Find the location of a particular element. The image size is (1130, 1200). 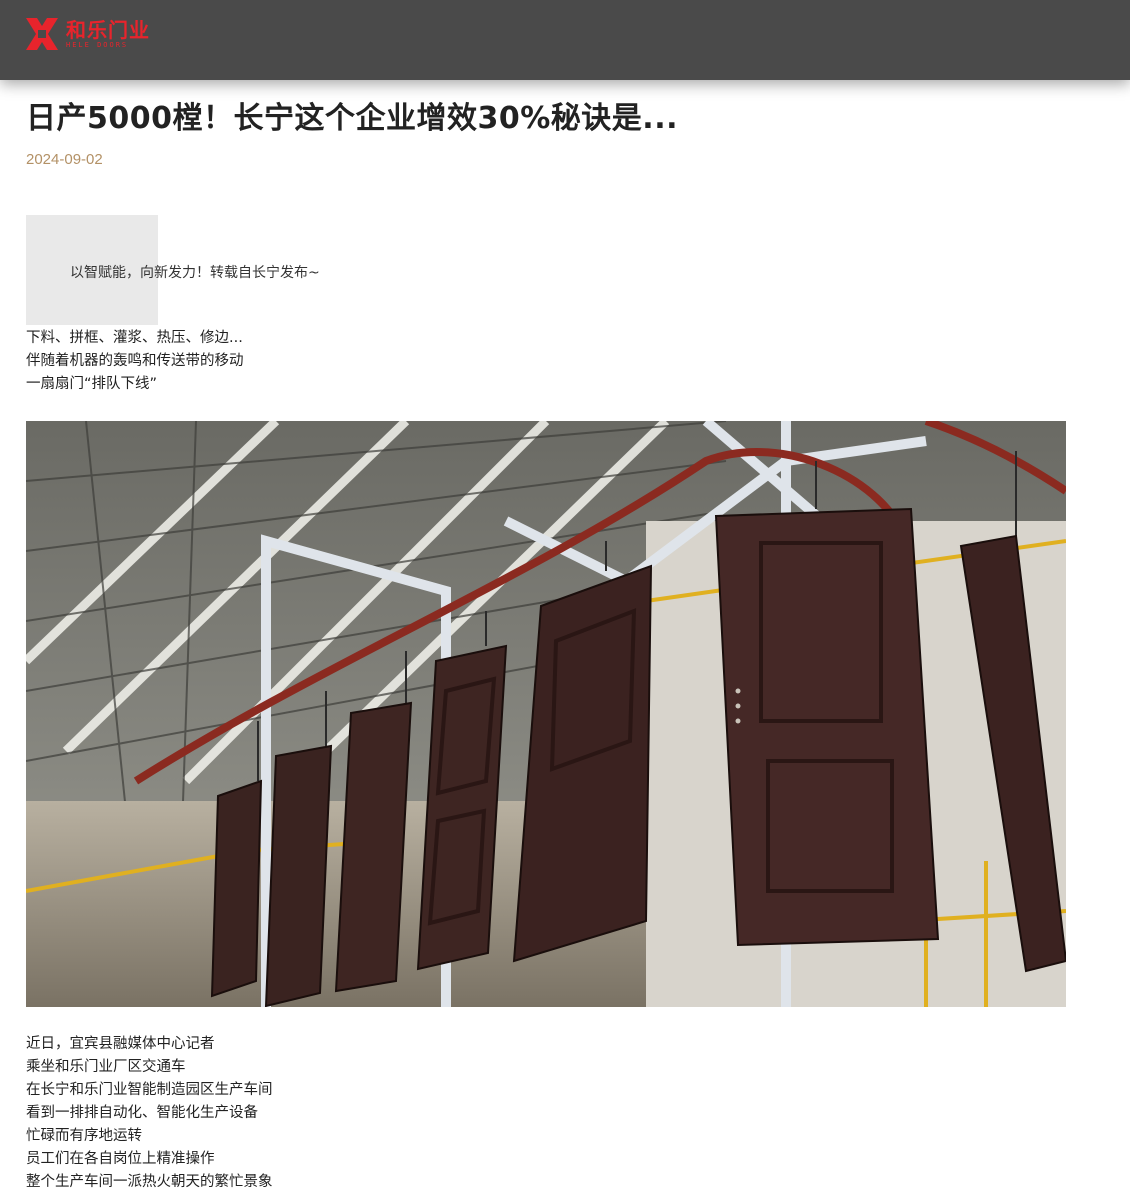

article-intro: 以智赋能，向新发力！转载自长宁发布~ is located at coordinates (195, 273).